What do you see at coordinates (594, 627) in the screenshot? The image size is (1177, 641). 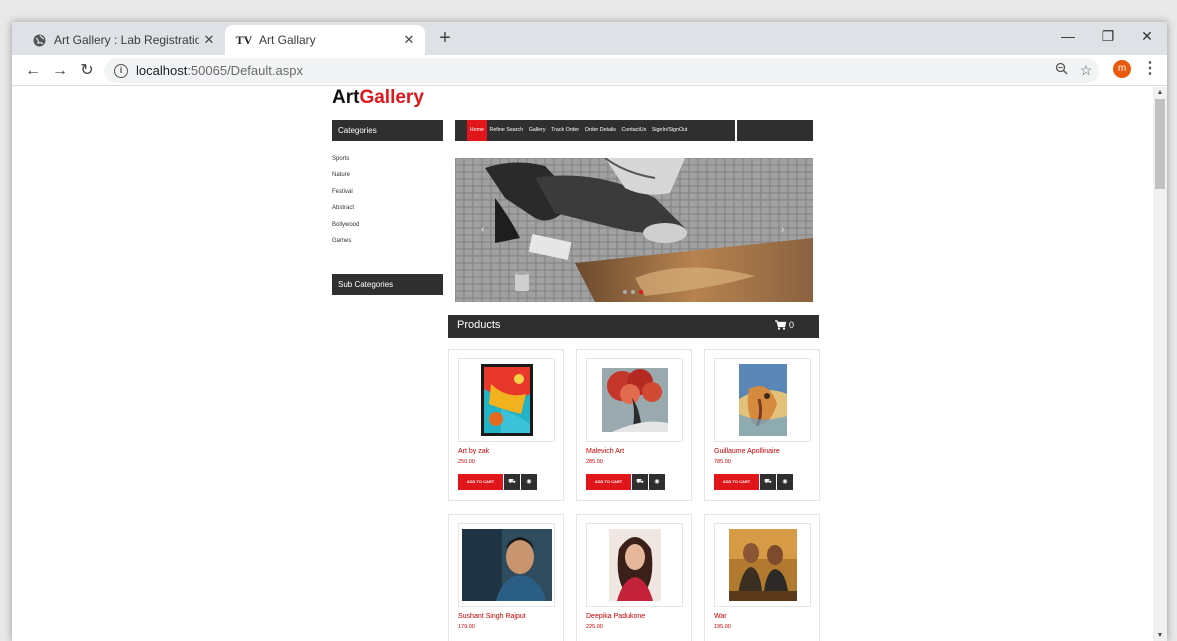 I see `product-price: 225.00` at bounding box center [594, 627].